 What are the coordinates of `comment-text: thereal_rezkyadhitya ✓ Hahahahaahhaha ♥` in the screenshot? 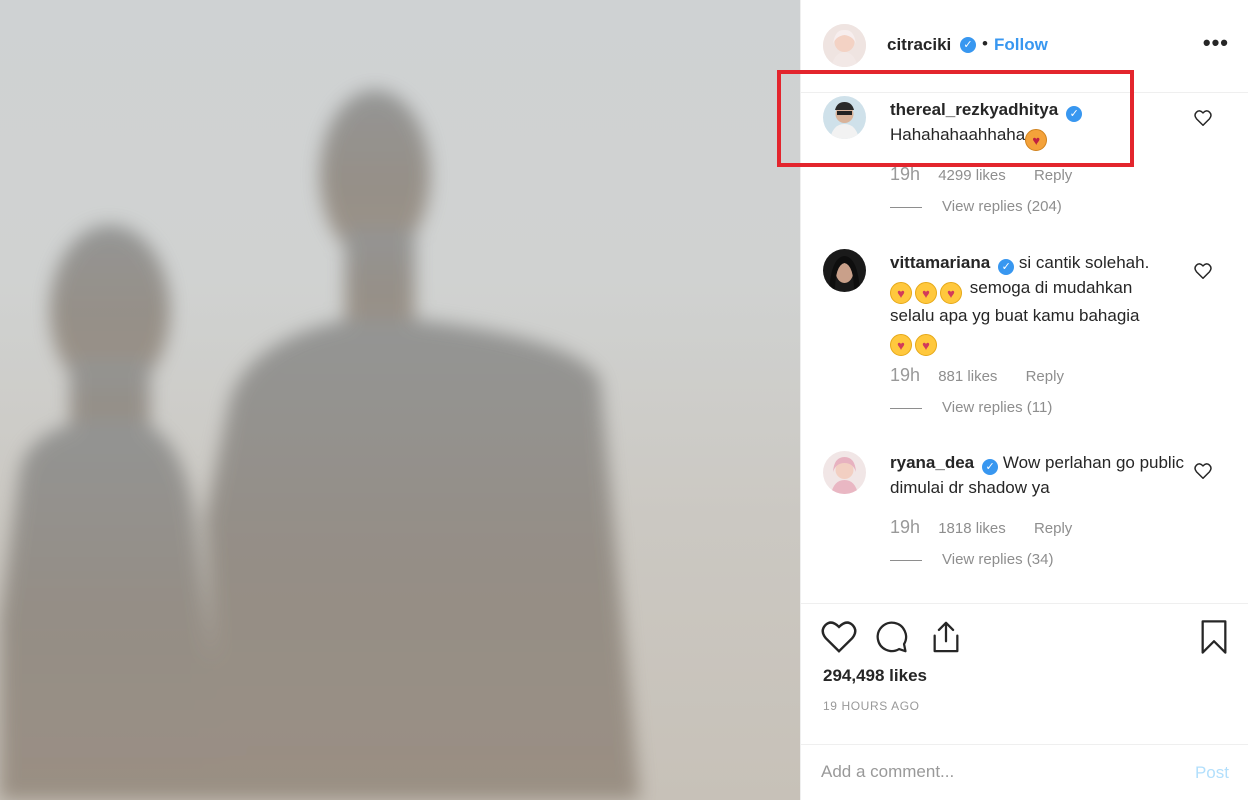 It's located at (1040, 124).